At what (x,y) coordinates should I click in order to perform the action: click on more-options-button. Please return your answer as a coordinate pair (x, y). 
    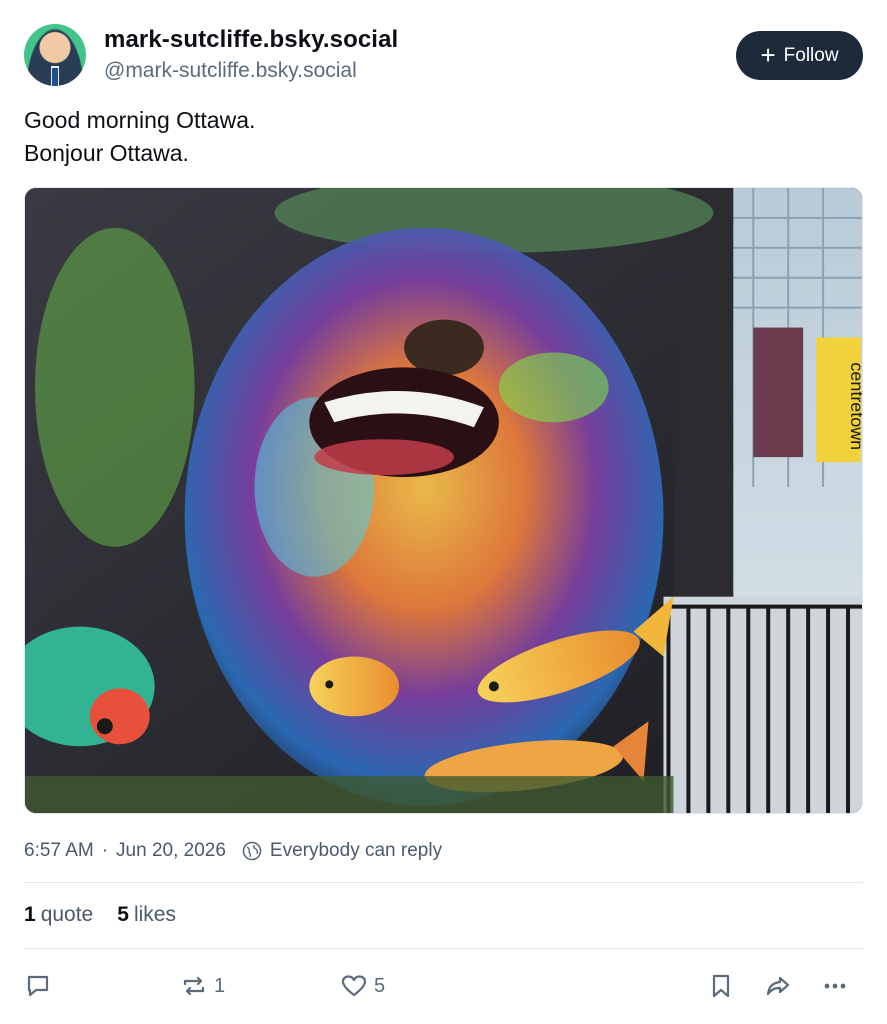
    Looking at the image, I should click on (835, 986).